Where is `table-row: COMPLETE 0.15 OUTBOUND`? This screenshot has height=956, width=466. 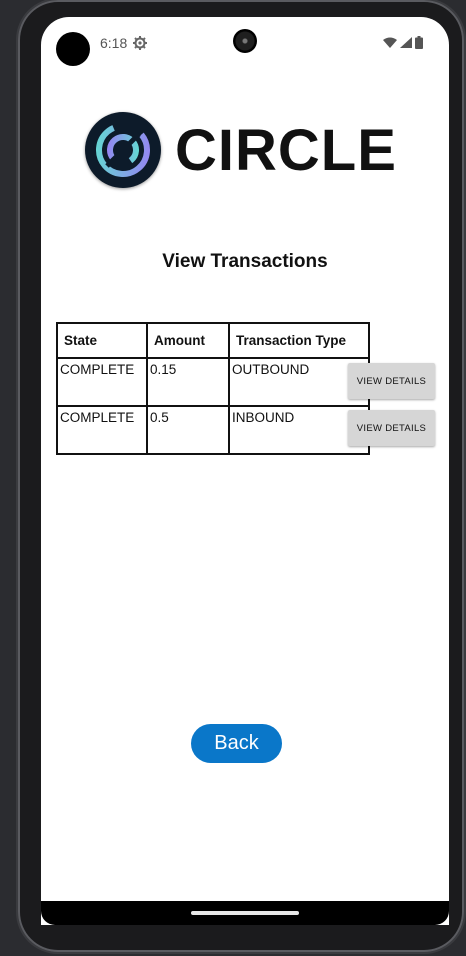
table-row: COMPLETE 0.15 OUTBOUND is located at coordinates (213, 382).